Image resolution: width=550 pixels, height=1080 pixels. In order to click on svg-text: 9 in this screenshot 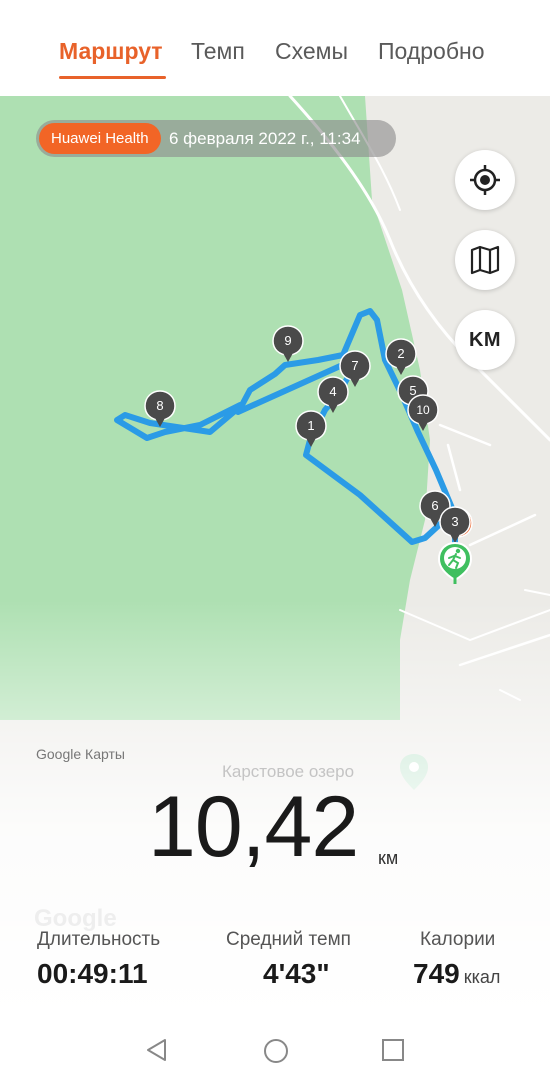, I will do `click(287, 340)`.